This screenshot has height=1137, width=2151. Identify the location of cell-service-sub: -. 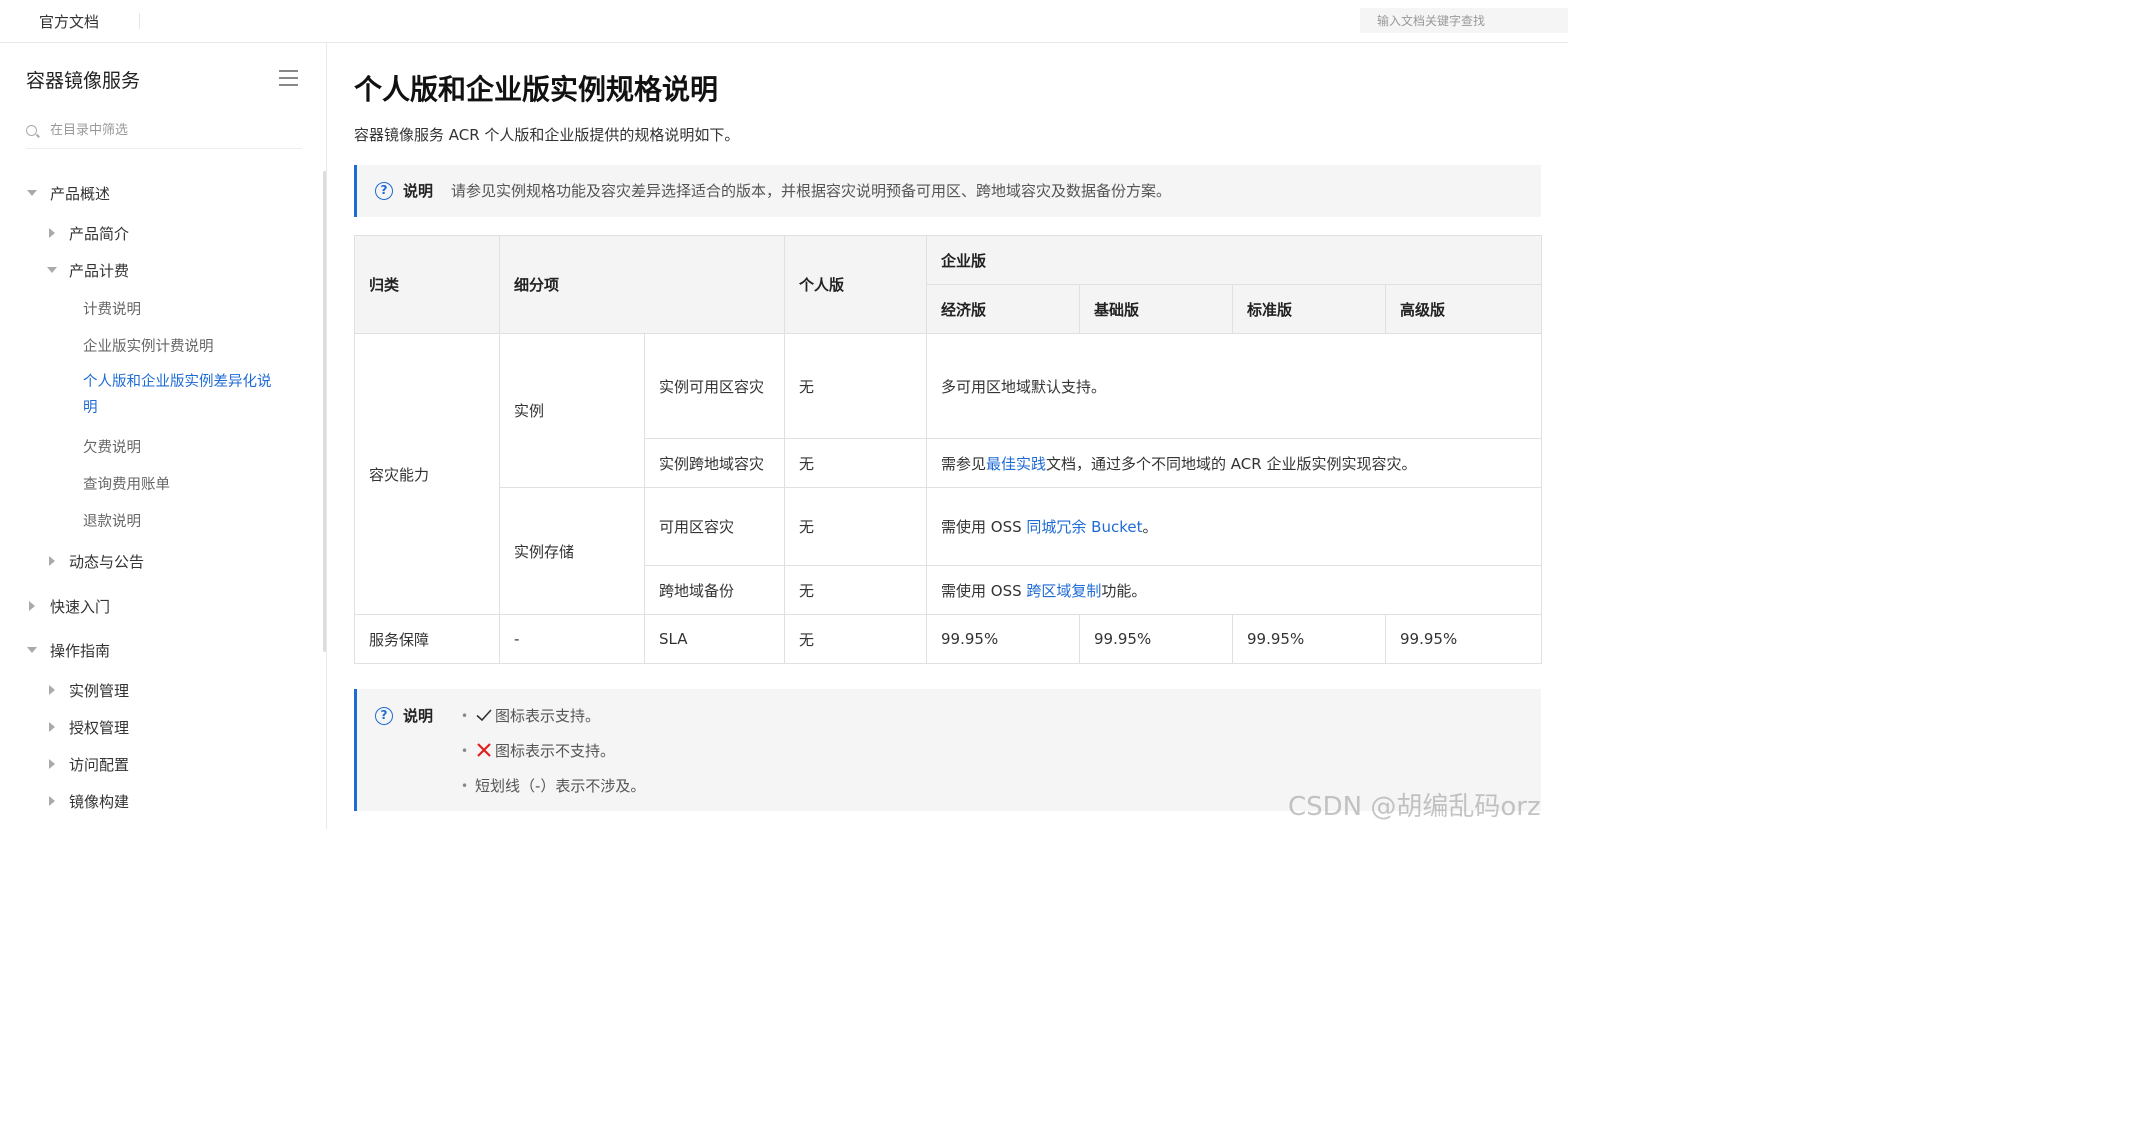
(572, 639).